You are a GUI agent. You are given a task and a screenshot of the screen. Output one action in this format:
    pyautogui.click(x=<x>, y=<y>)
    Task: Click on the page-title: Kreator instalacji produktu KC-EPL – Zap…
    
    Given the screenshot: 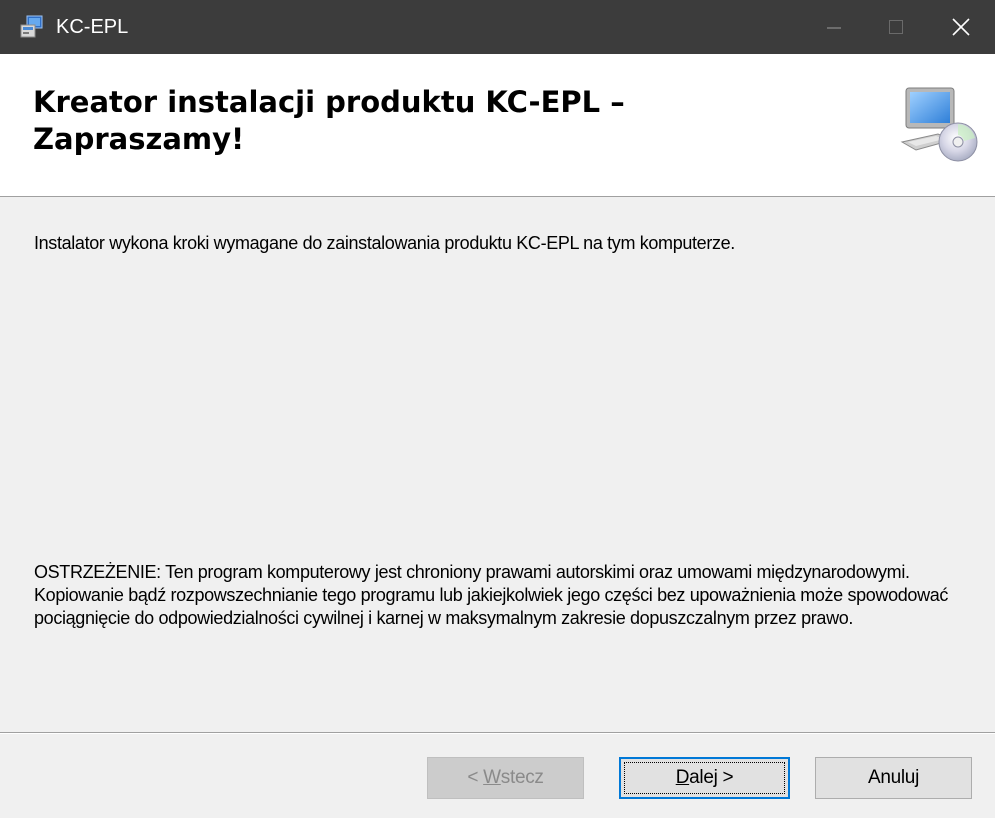 What is the action you would take?
    pyautogui.click(x=329, y=120)
    